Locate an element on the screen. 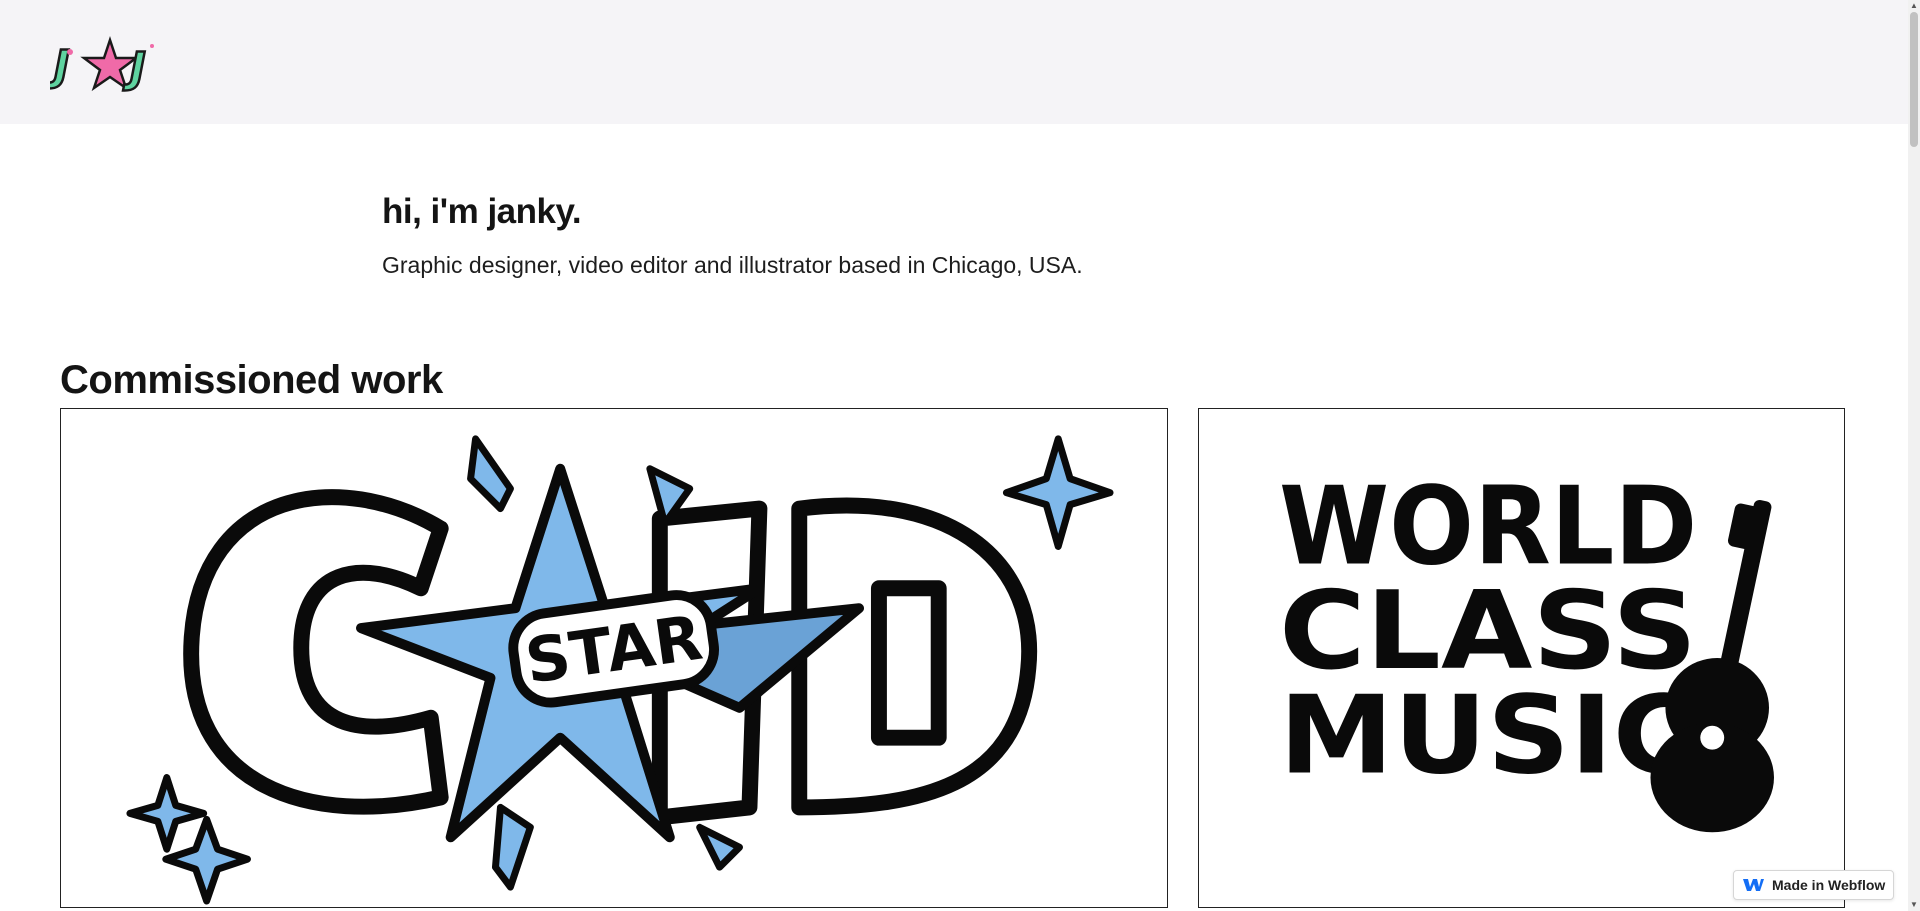 This screenshot has height=911, width=1920. made-in-webflow-badge: Made in Webflow is located at coordinates (1813, 885).